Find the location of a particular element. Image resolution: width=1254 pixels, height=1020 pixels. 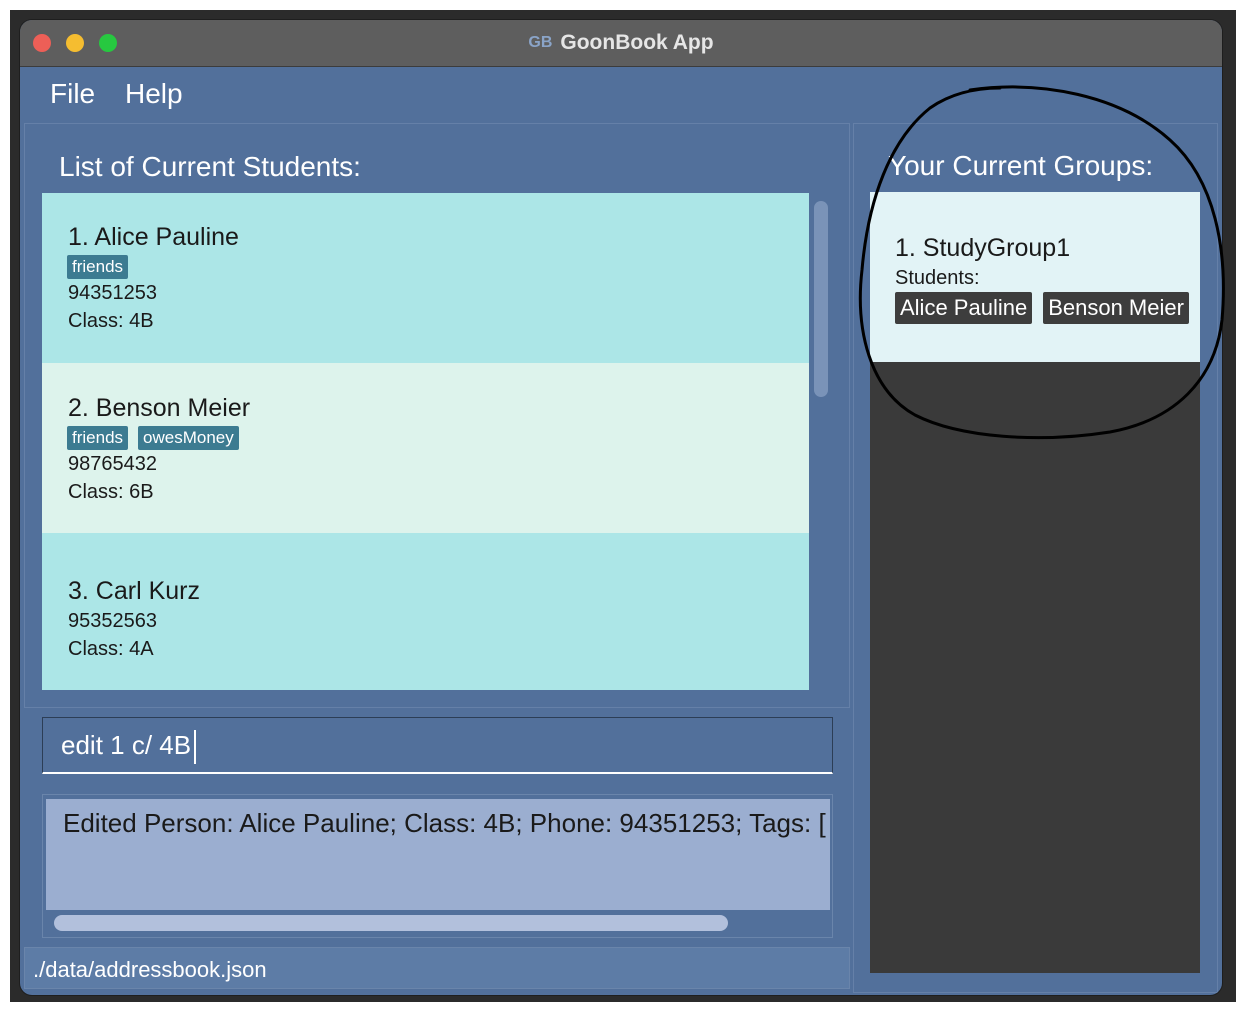

title-bar: GB GoonBook App is located at coordinates (621, 43).